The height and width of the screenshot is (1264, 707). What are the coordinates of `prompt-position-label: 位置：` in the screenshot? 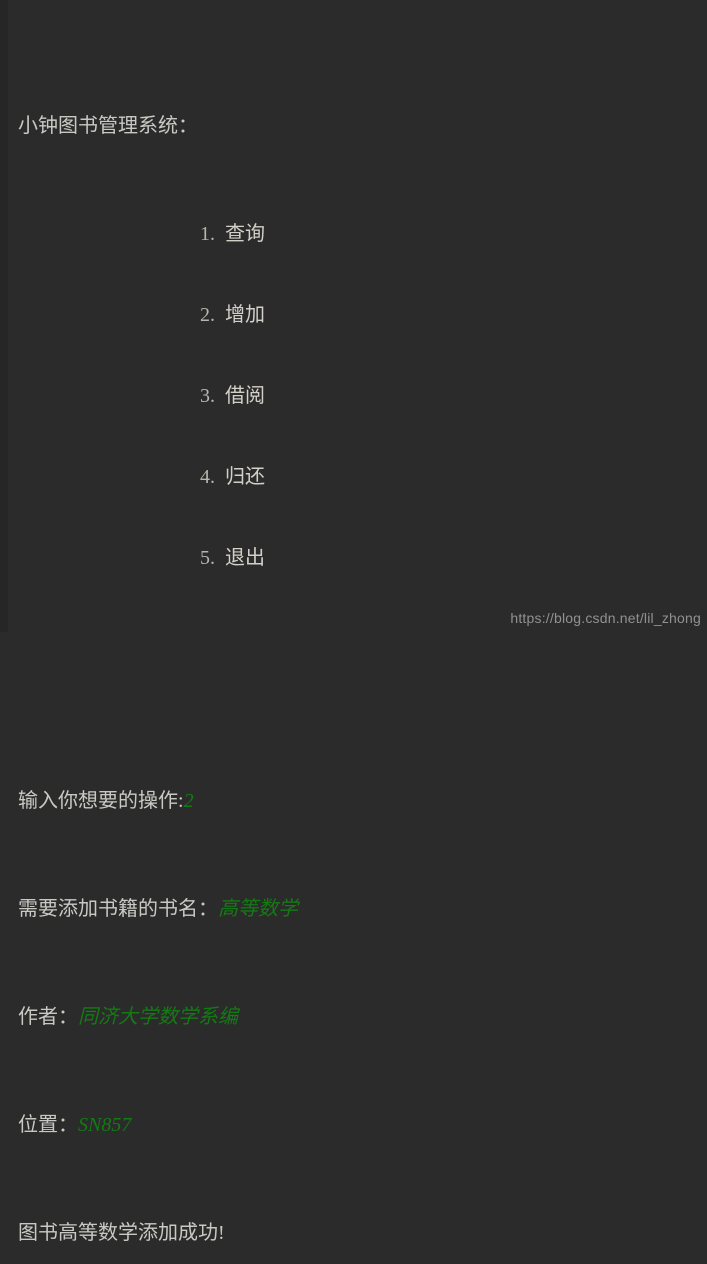 It's located at (48, 1125).